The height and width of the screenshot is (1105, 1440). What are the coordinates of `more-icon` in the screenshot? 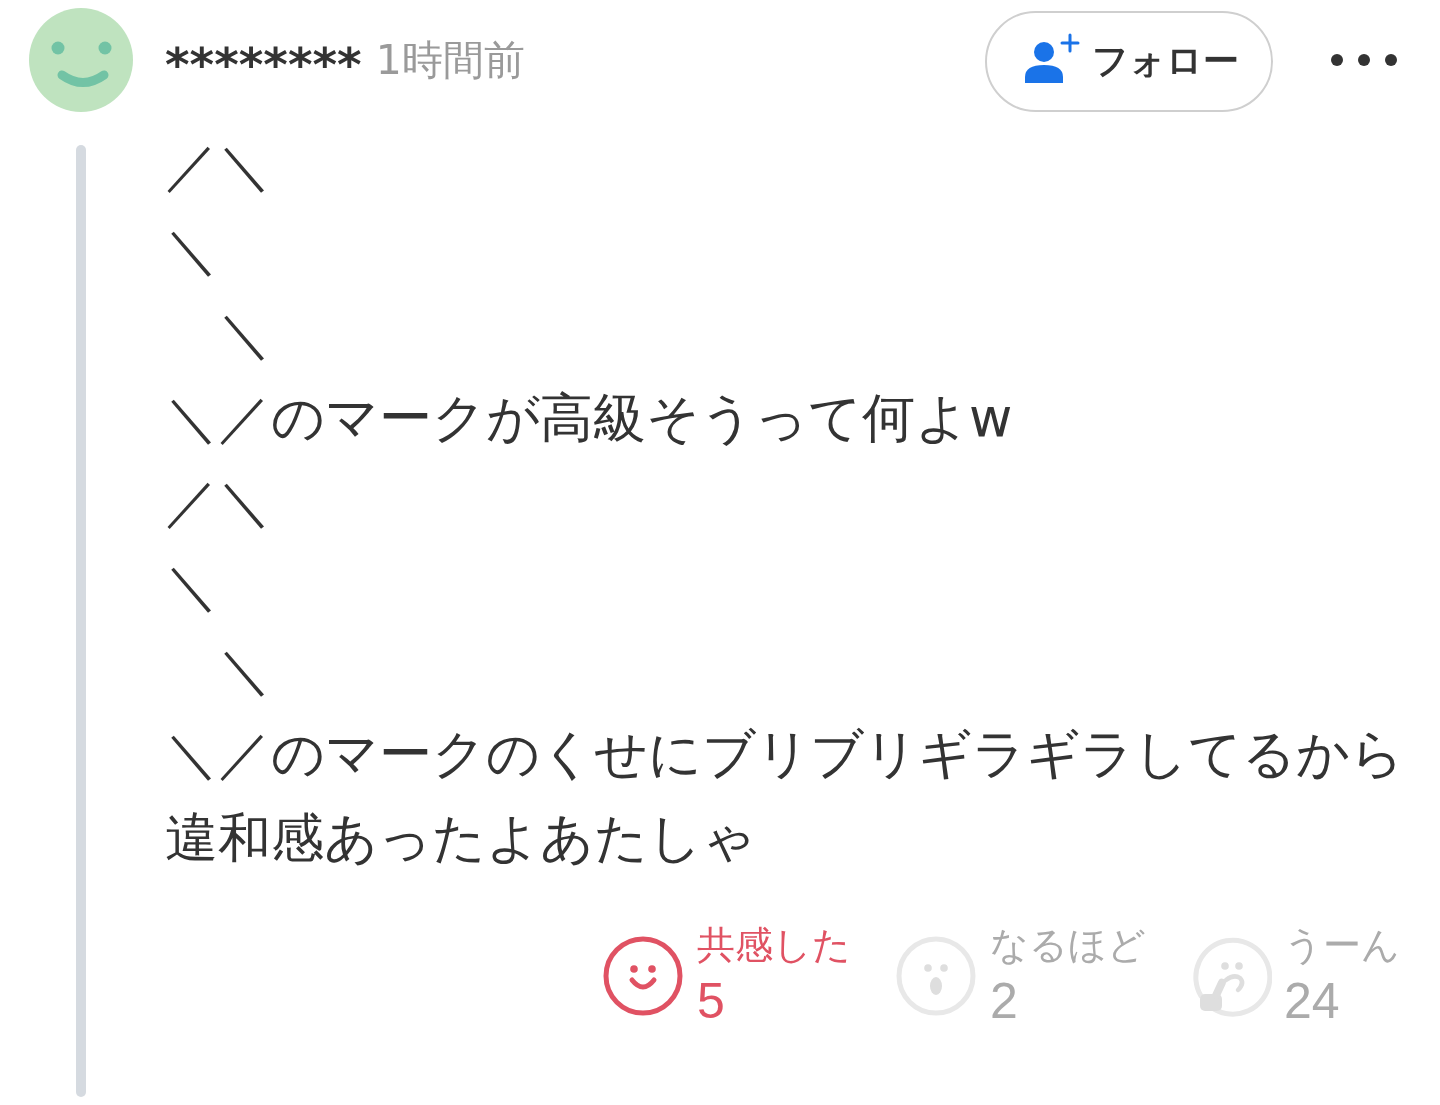 It's located at (1364, 60).